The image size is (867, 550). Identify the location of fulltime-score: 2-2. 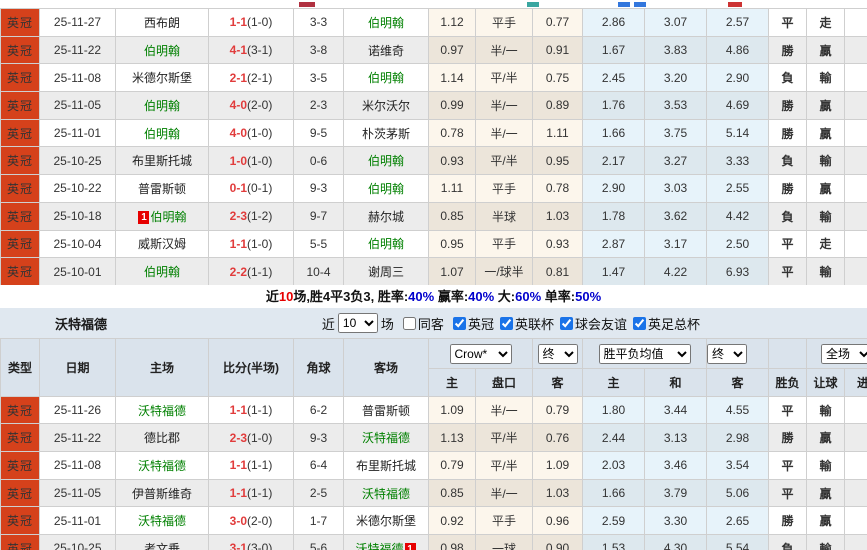
(238, 271).